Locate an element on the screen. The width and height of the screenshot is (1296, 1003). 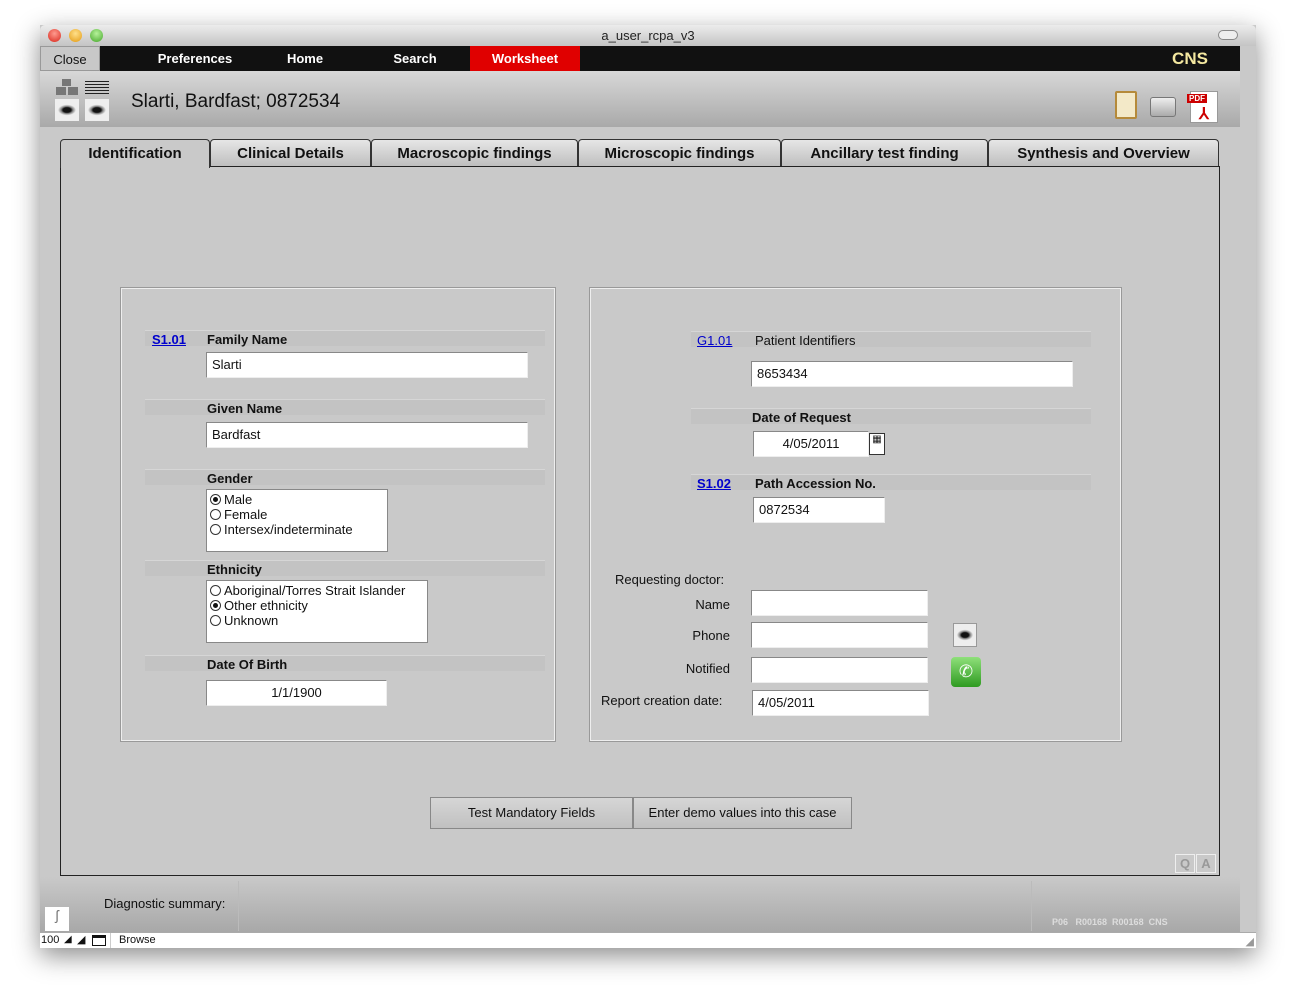
list-eye-icon is located at coordinates (97, 101).